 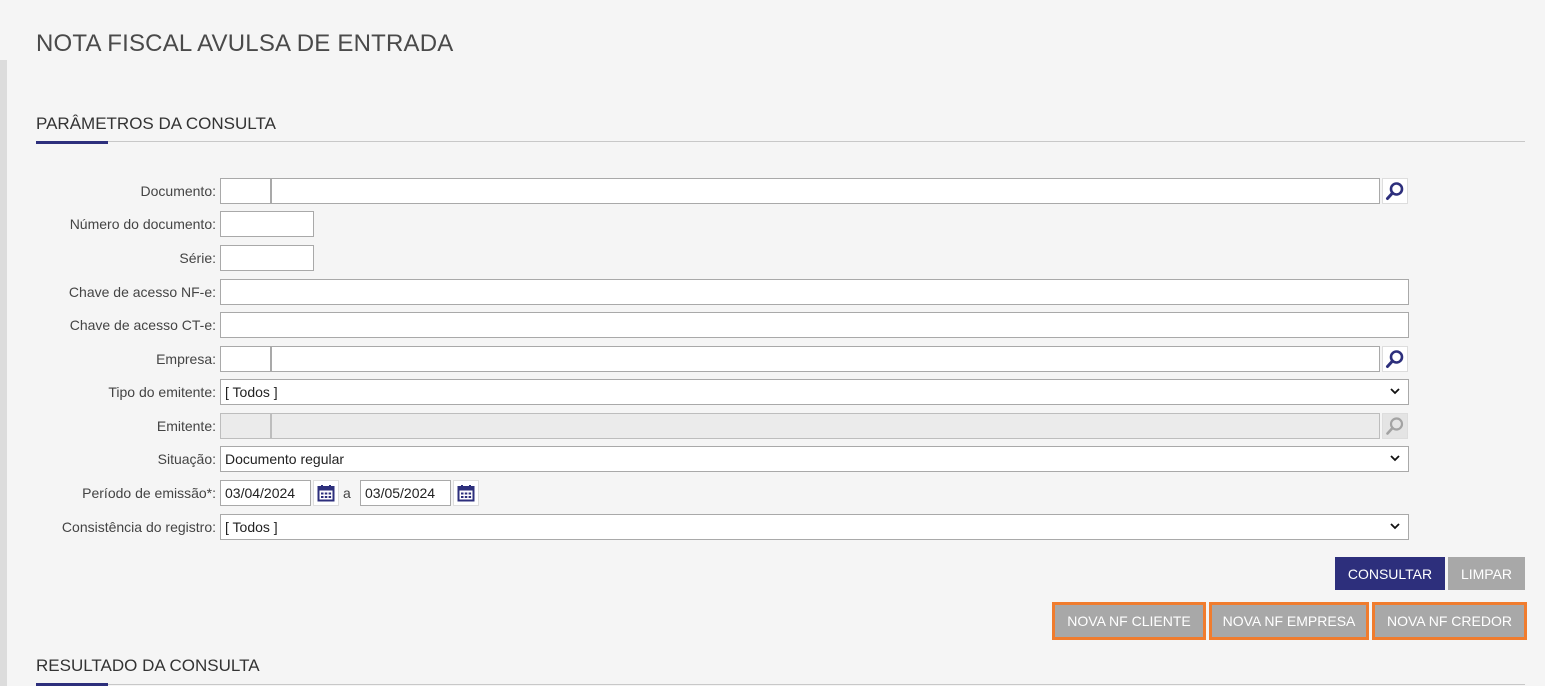 What do you see at coordinates (1289, 621) in the screenshot?
I see `nova-nf-empresa-button: NOVA NF EMPRESA` at bounding box center [1289, 621].